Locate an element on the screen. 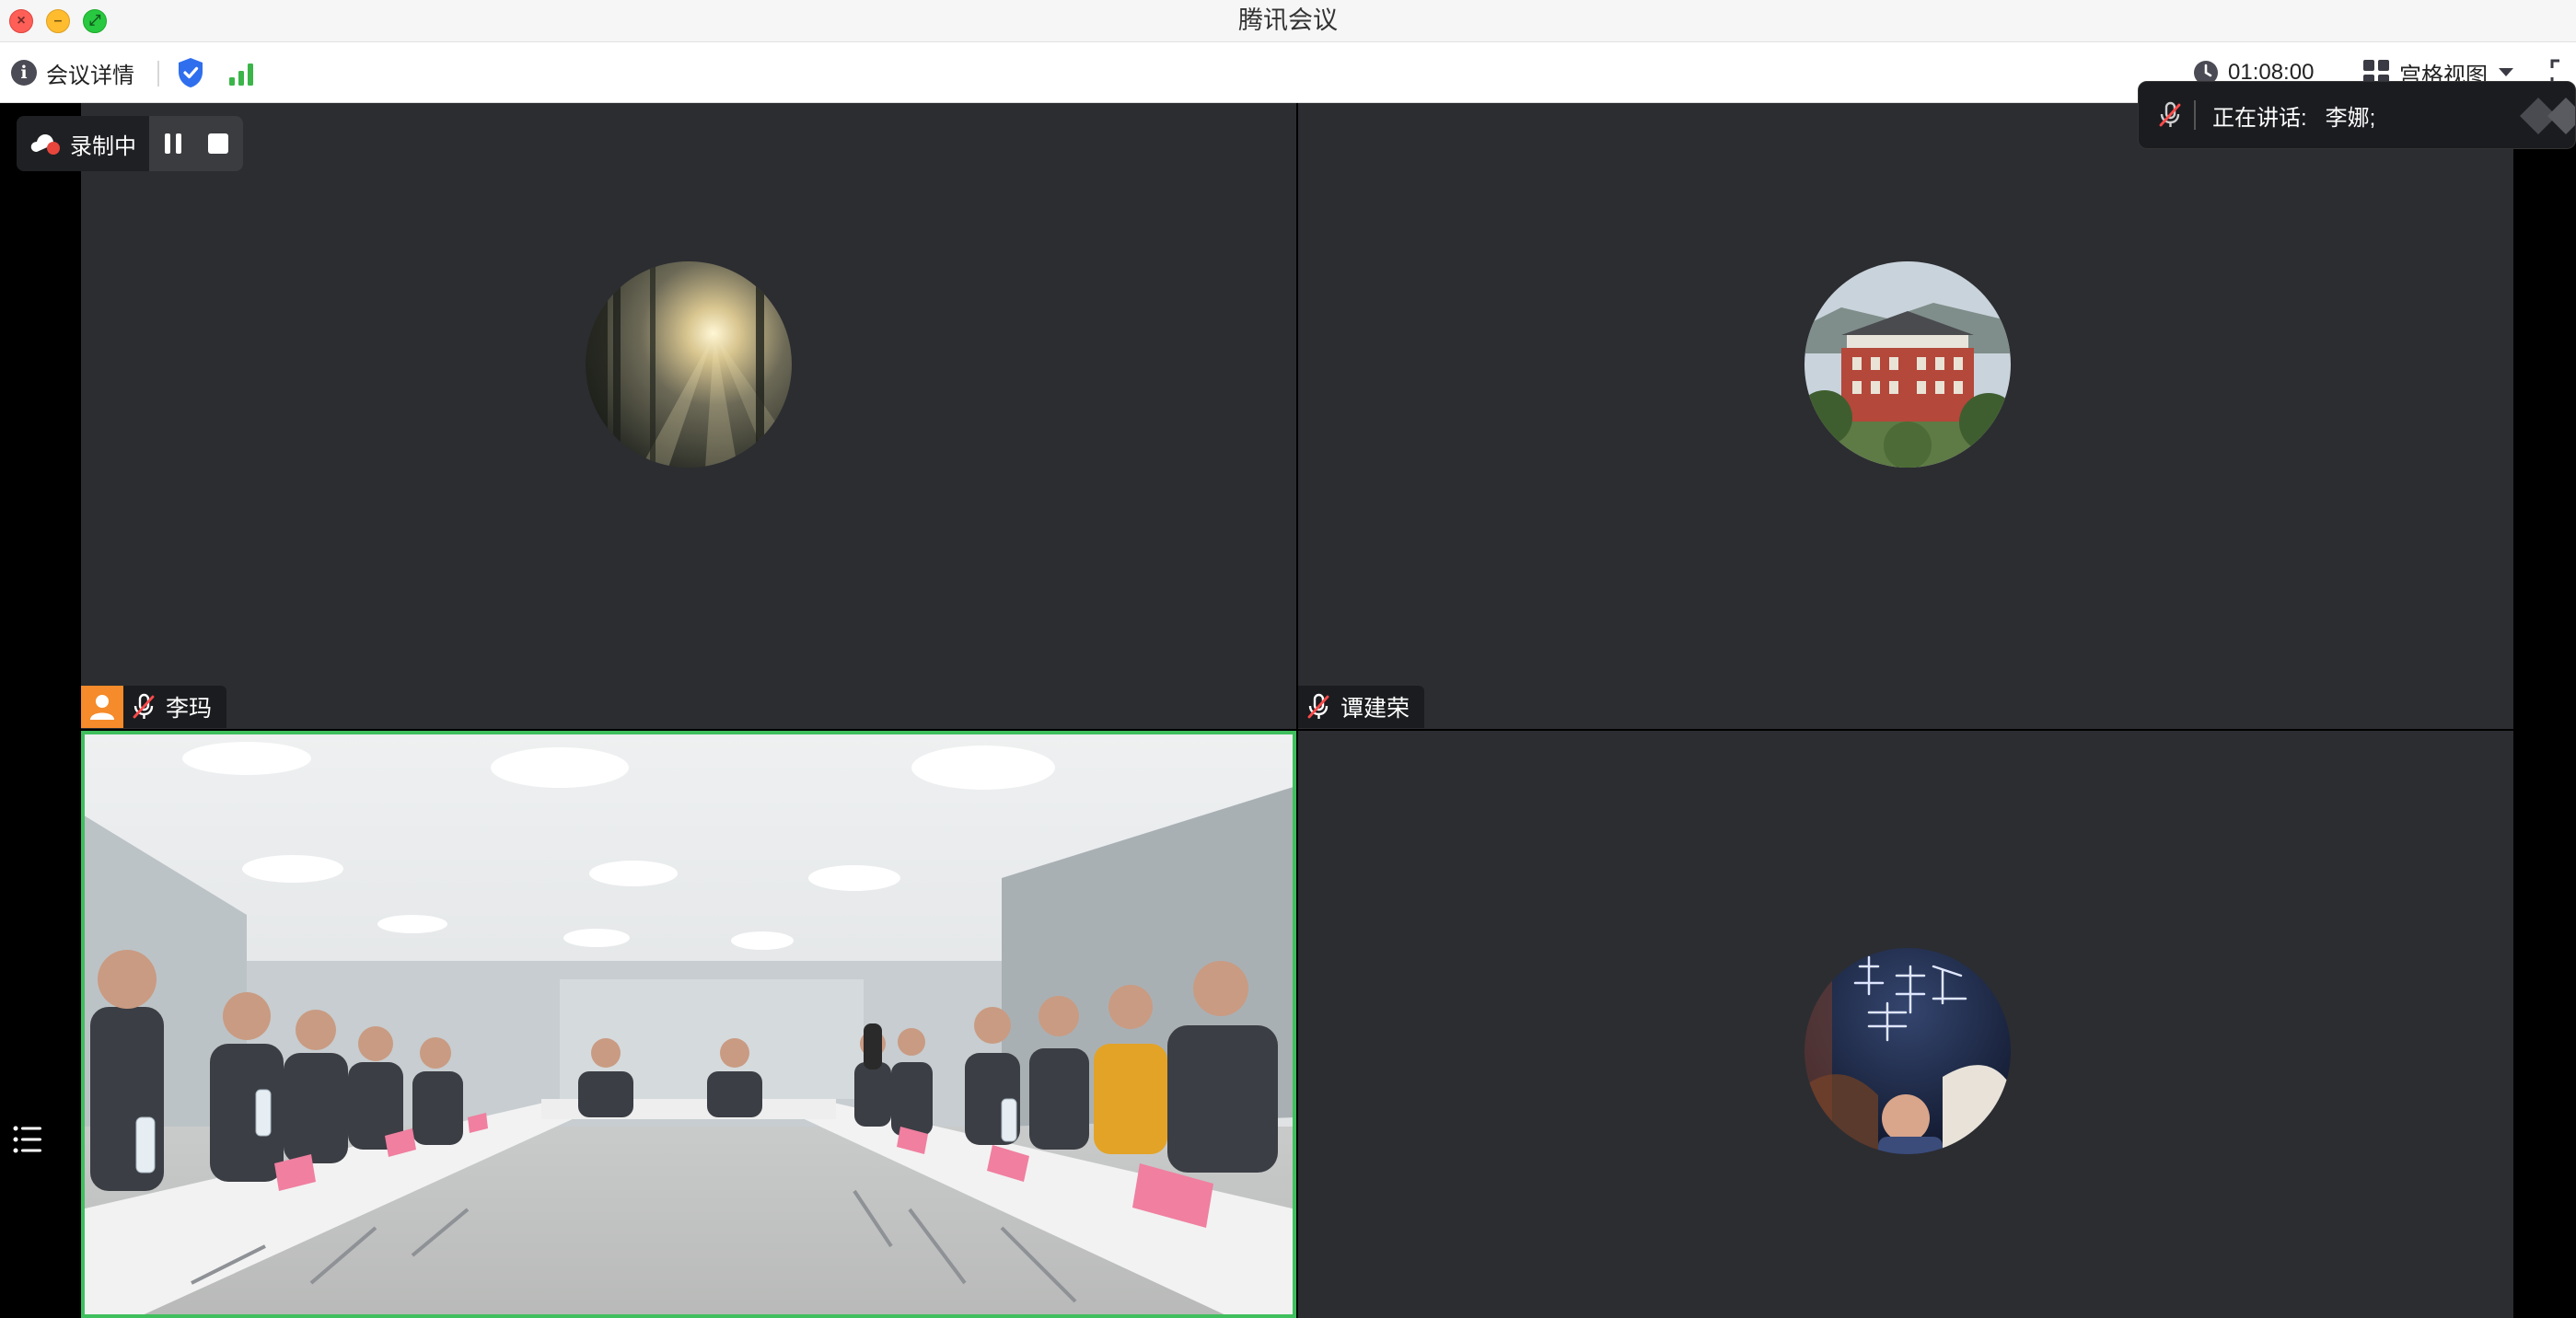 This screenshot has height=1318, width=2576. network-signal-icon is located at coordinates (242, 74).